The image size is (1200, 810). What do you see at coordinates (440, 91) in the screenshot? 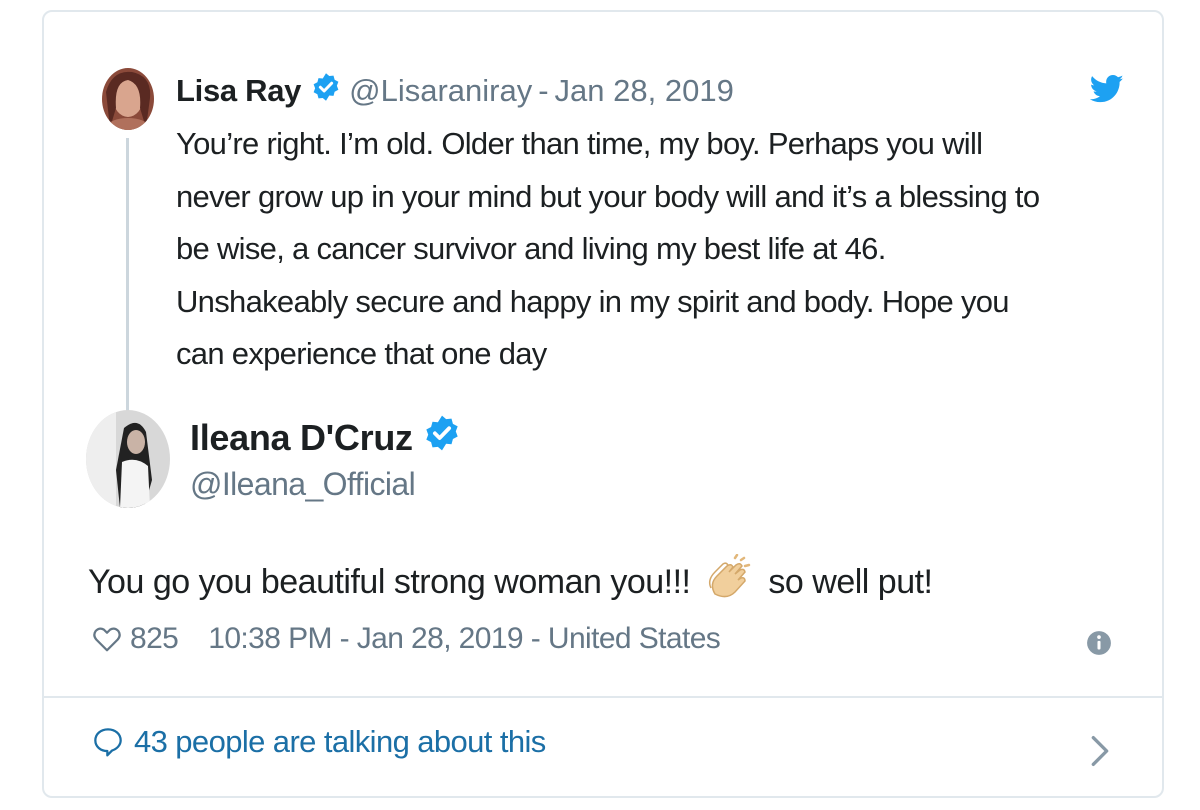
I see `quoted-handle: @Lisaraniray` at bounding box center [440, 91].